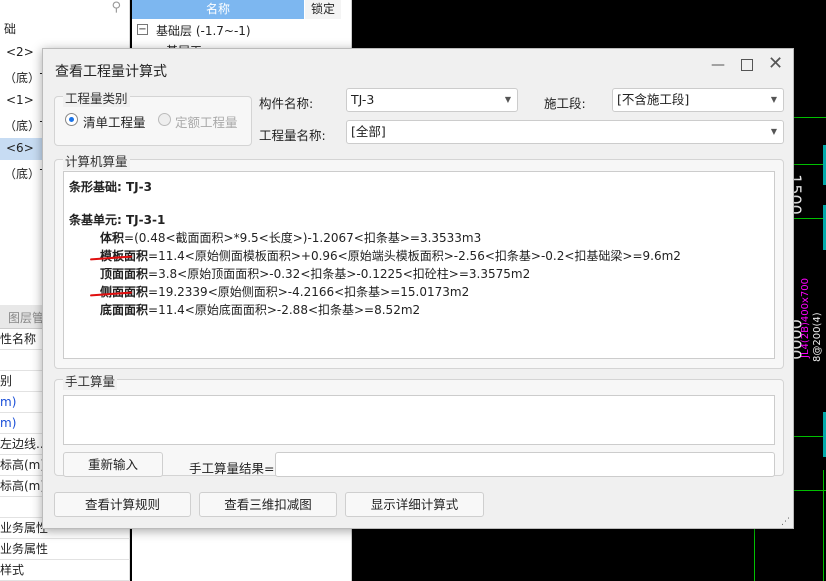  Describe the element at coordinates (268, 504) in the screenshot. I see `view-3d-deduction-button: 查看三维扣减图` at that location.